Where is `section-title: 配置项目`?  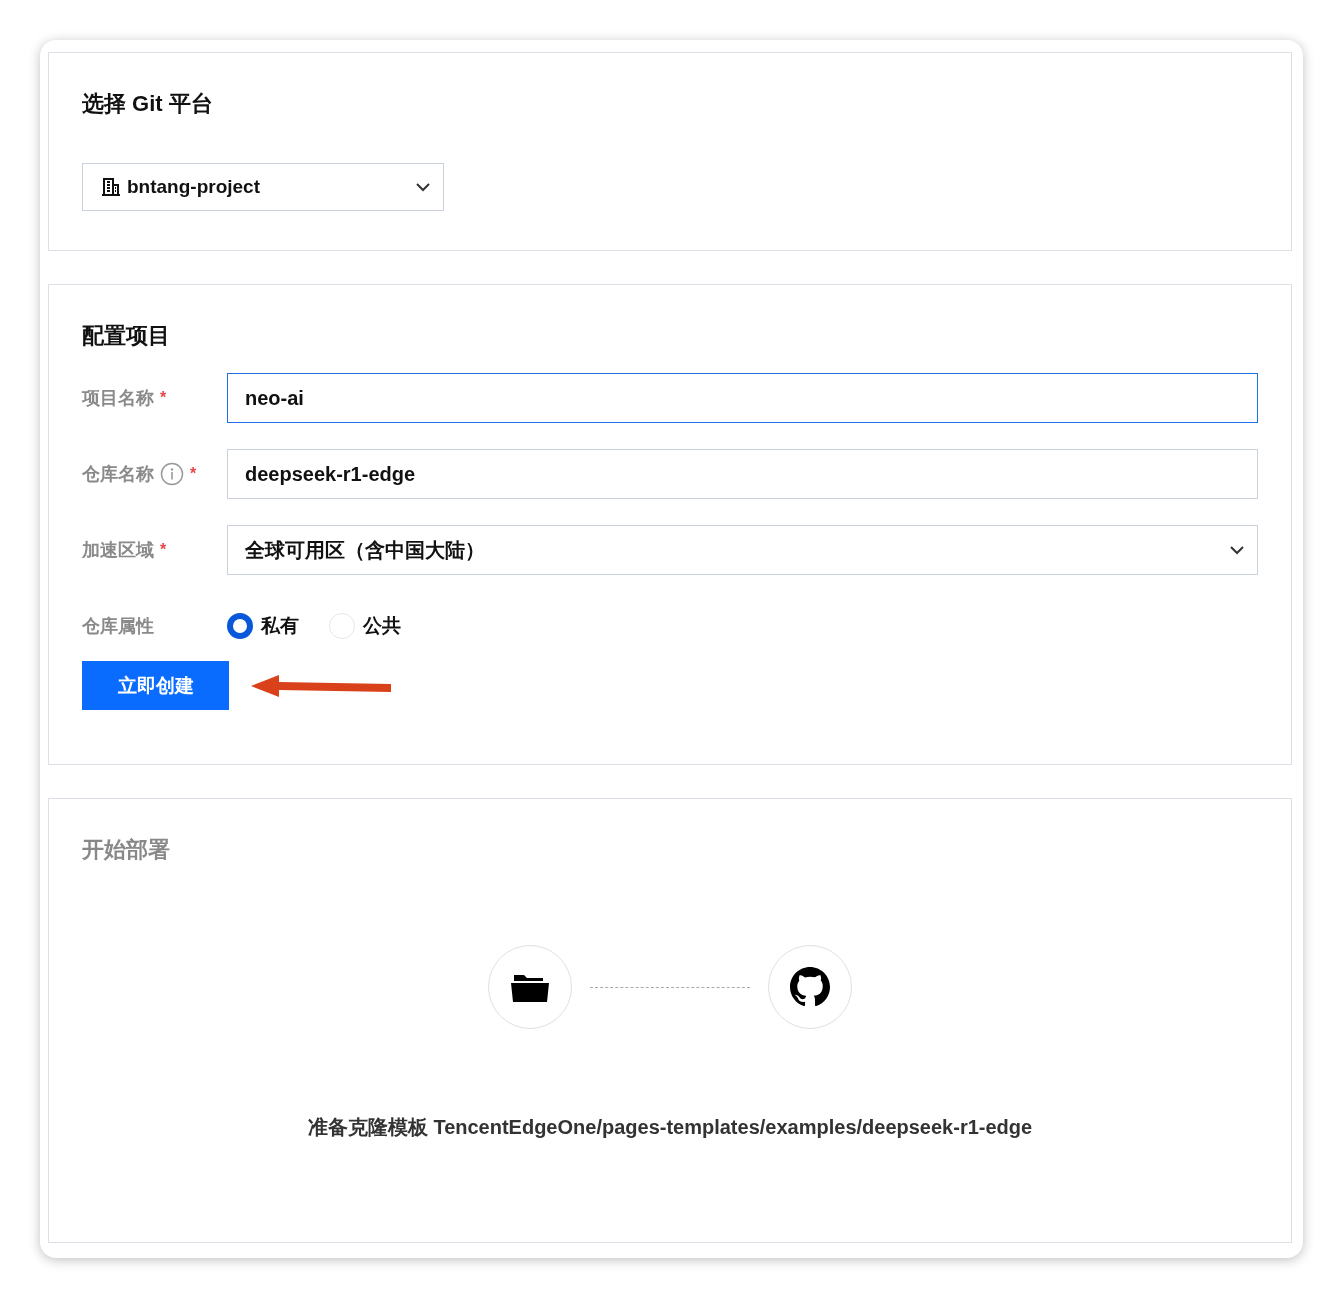
section-title: 配置项目 is located at coordinates (126, 336).